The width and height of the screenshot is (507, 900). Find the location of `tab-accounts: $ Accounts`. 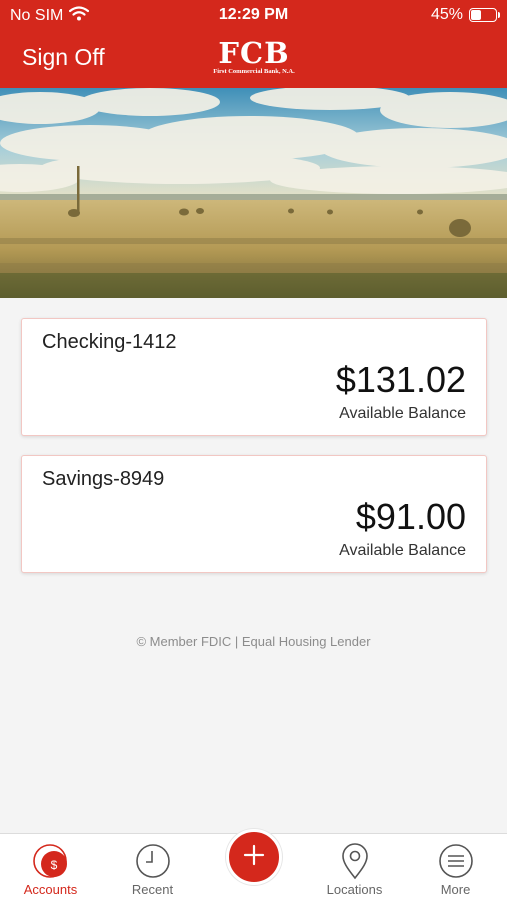

tab-accounts: $ Accounts is located at coordinates (50, 867).